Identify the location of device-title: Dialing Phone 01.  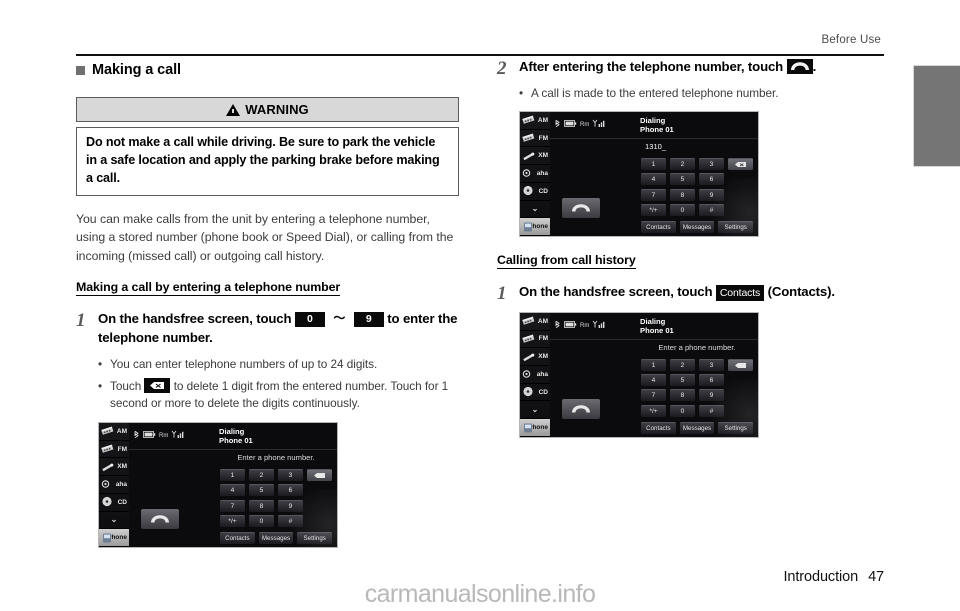
(657, 326).